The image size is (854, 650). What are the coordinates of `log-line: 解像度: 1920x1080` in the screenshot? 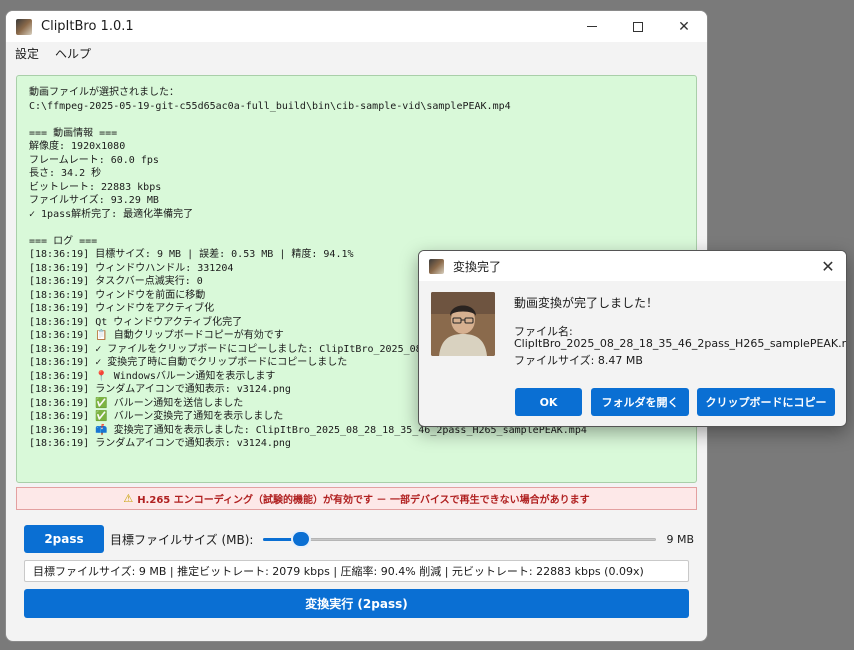 It's located at (77, 146).